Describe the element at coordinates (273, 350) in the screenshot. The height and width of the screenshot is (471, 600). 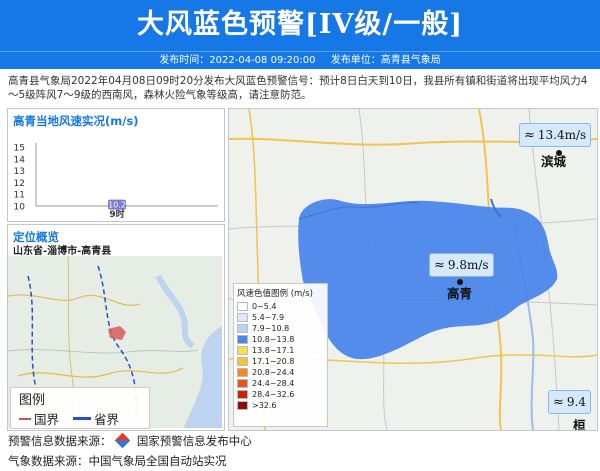
I see `legend-label: 13.8~17.1` at that location.